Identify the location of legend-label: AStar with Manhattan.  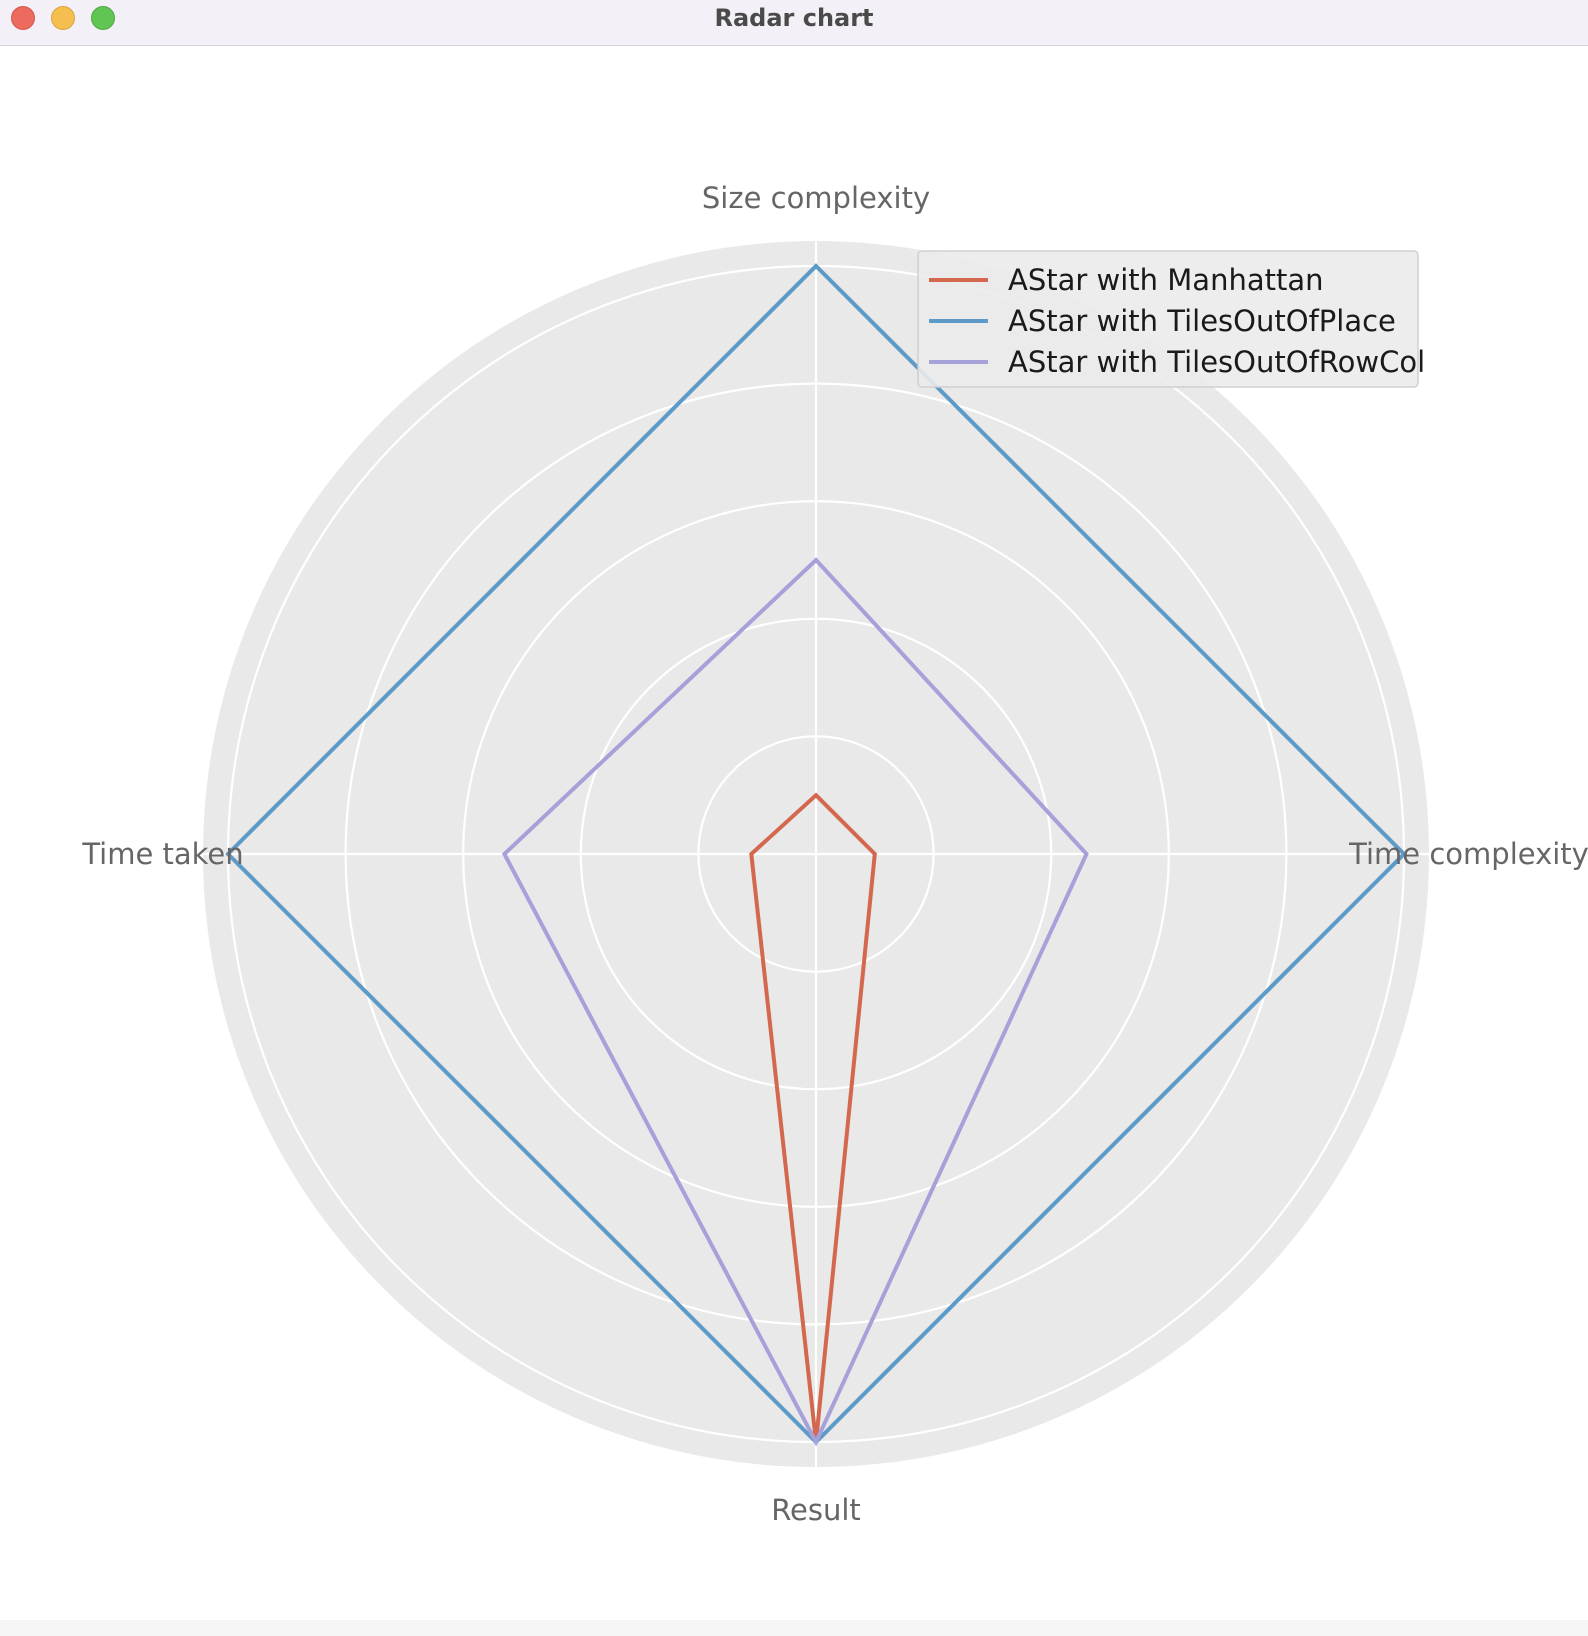
(1166, 280).